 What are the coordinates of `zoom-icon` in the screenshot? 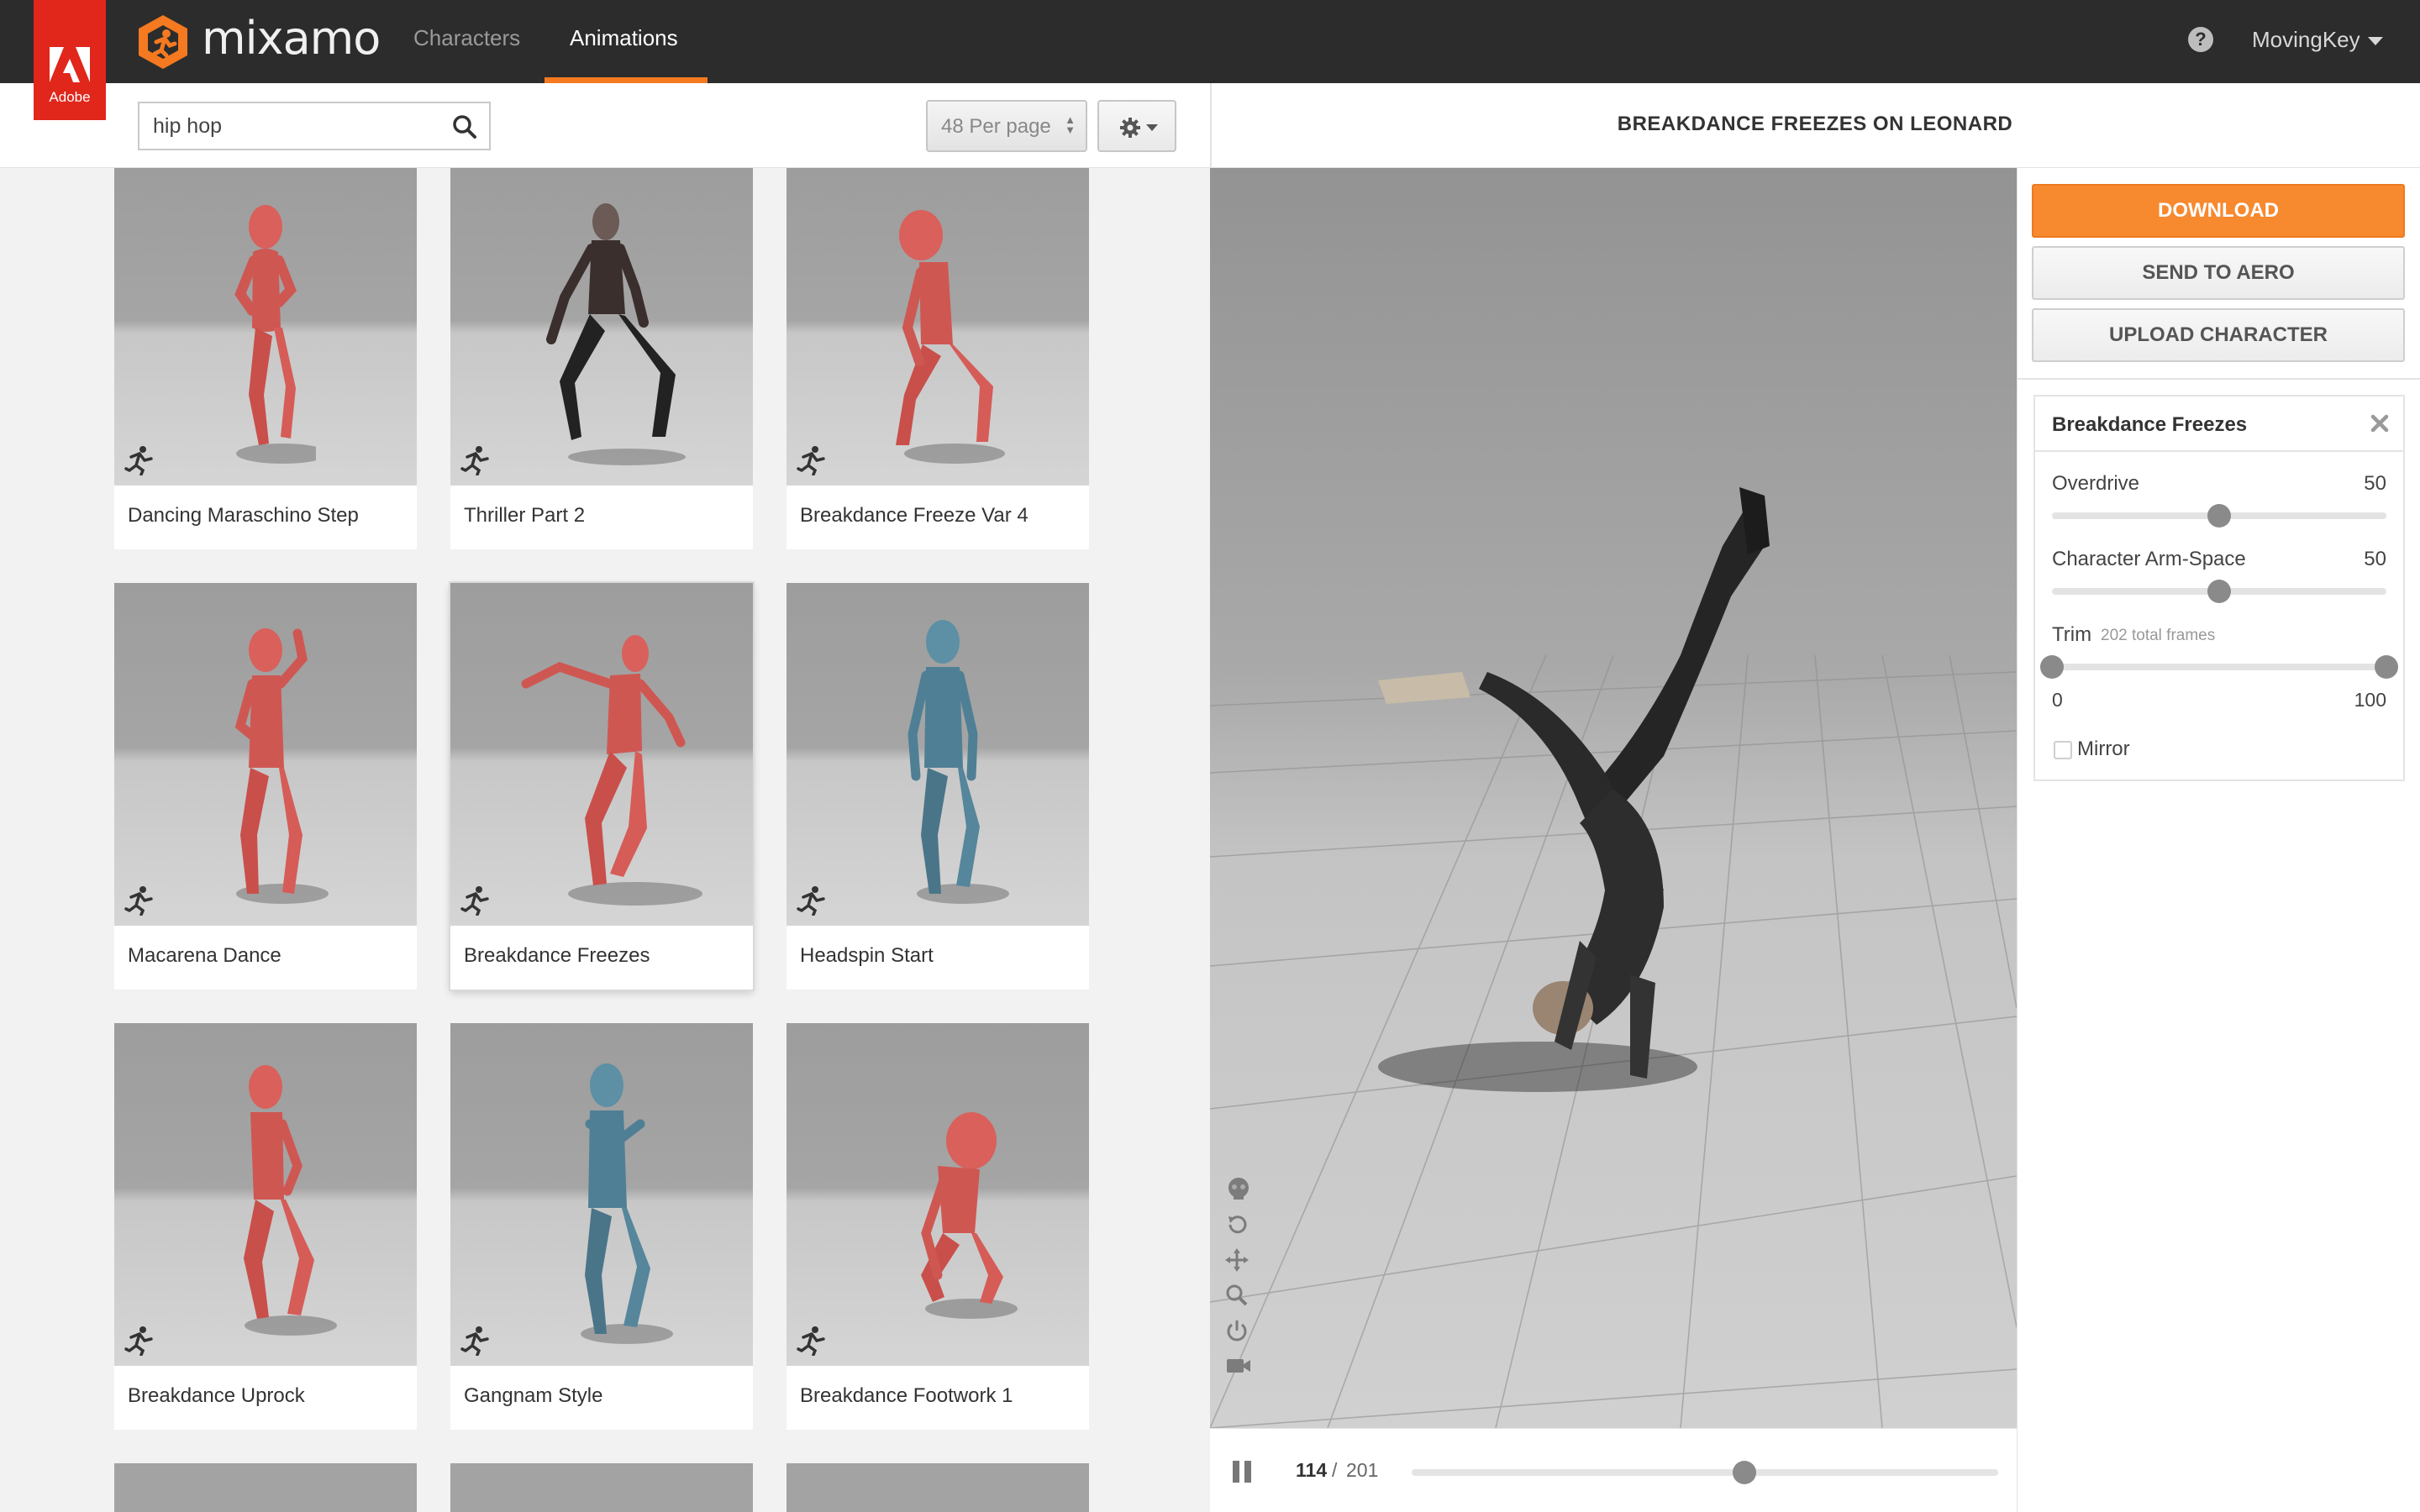 It's located at (1237, 1297).